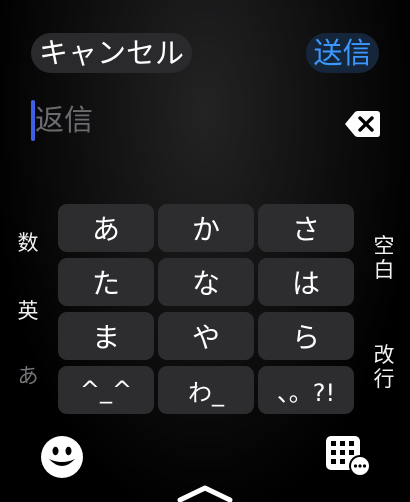 The height and width of the screenshot is (502, 410). What do you see at coordinates (306, 282) in the screenshot?
I see `key-ha: は` at bounding box center [306, 282].